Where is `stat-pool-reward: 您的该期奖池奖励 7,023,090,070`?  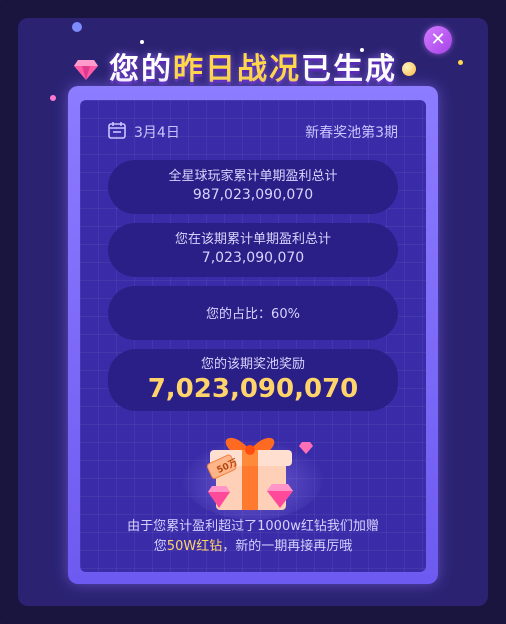
stat-pool-reward: 您的该期奖池奖励 7,023,090,070 is located at coordinates (253, 380).